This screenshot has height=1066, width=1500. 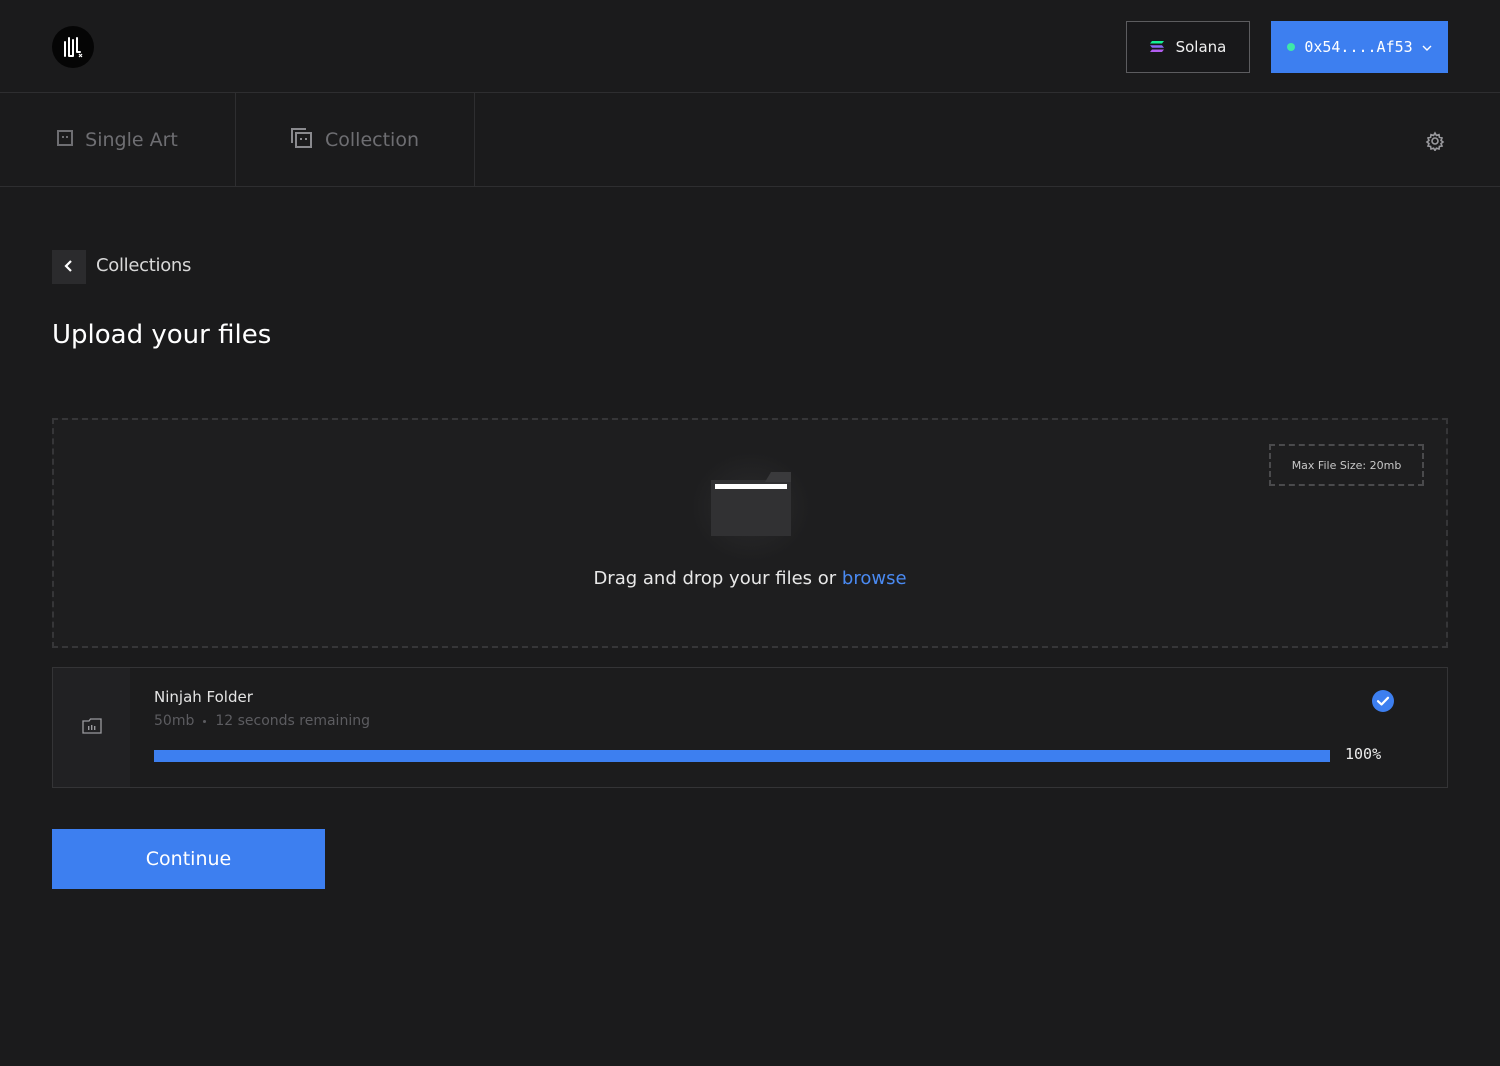 I want to click on top-header: Solana 0x54....Af53, so click(x=750, y=46).